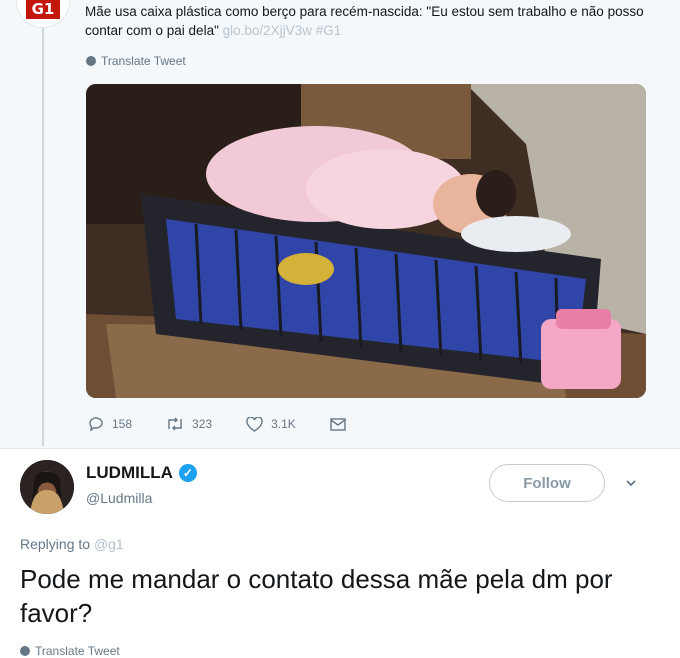 The width and height of the screenshot is (680, 658). What do you see at coordinates (110, 424) in the screenshot?
I see `reply-action: 158` at bounding box center [110, 424].